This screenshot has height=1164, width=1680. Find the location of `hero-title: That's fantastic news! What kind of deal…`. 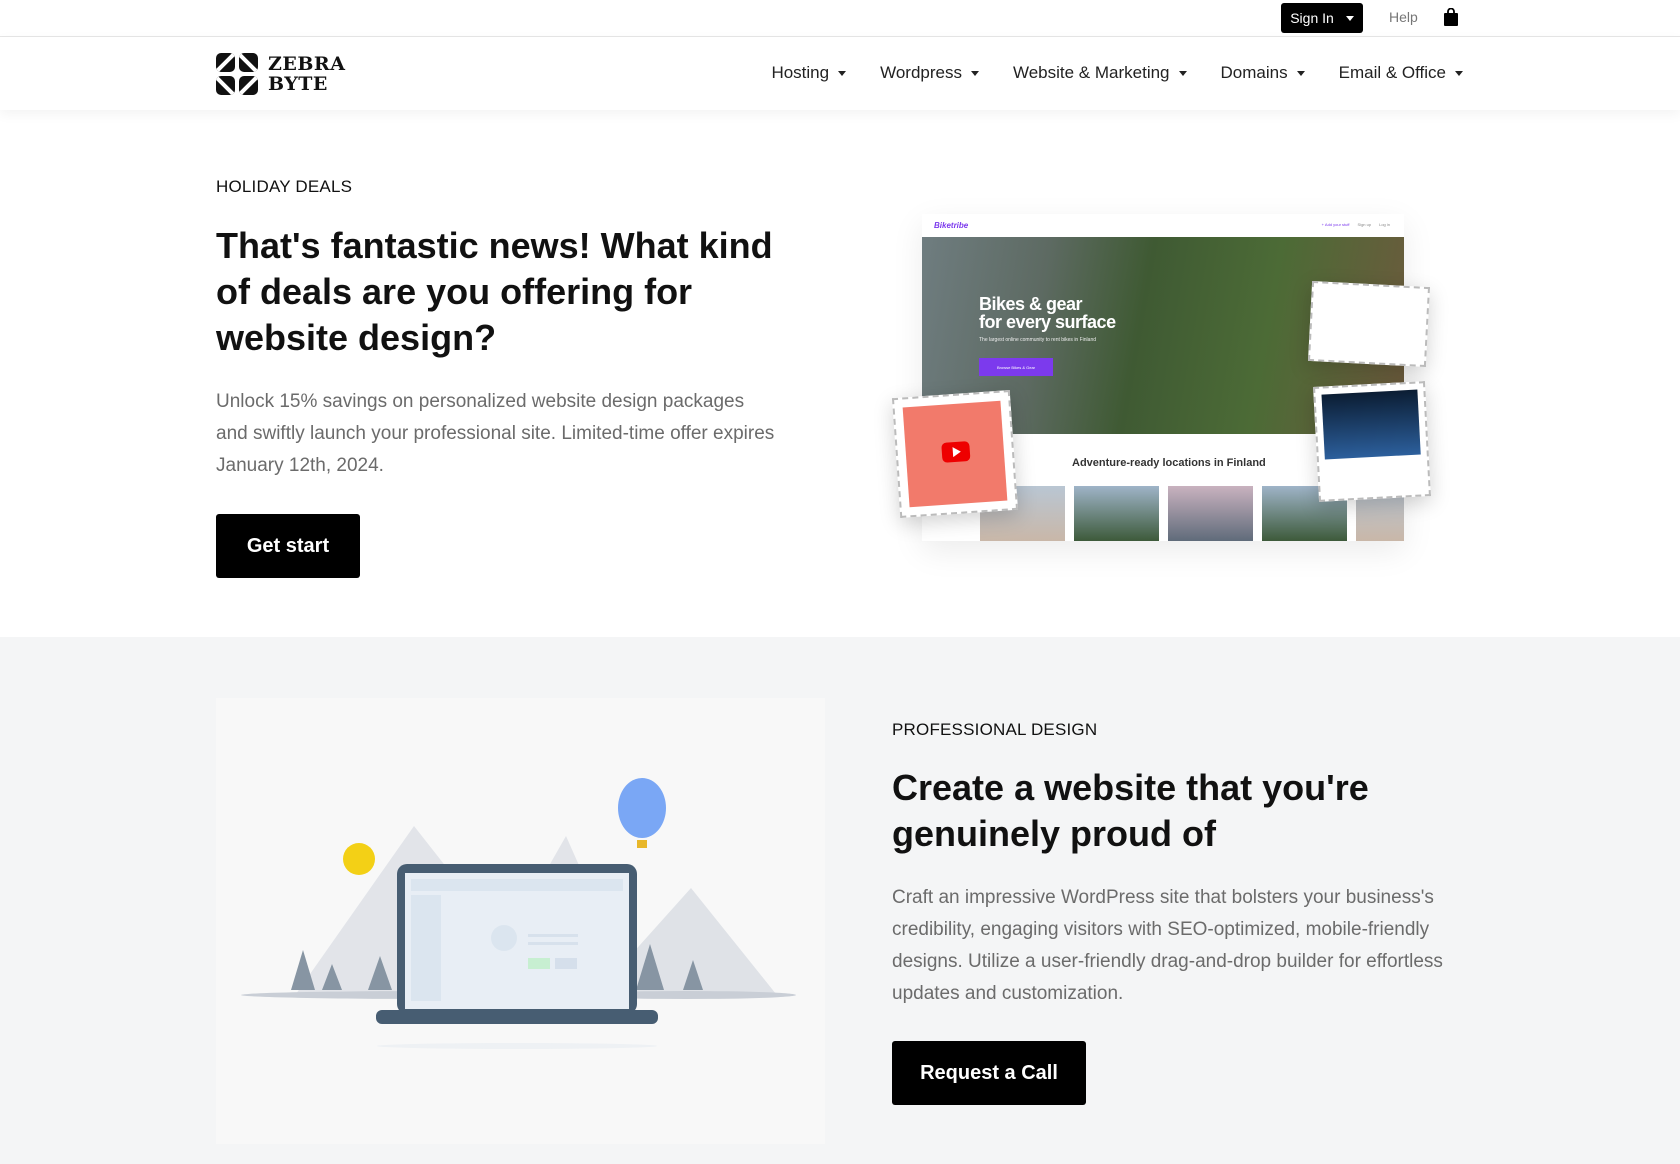

hero-title: That's fantastic news! What kind of deal… is located at coordinates (494, 291).